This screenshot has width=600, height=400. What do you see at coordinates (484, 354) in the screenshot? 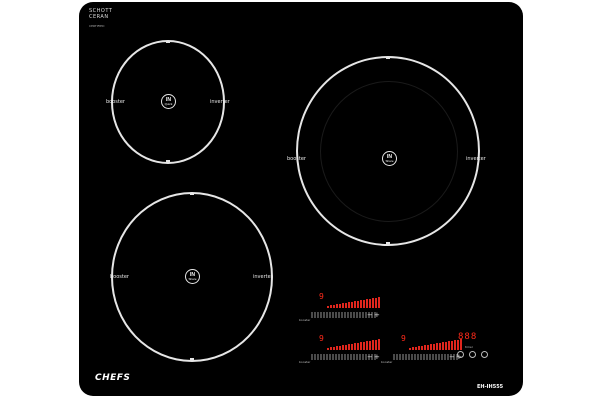
I see `timer-minus-icon` at bounding box center [484, 354].